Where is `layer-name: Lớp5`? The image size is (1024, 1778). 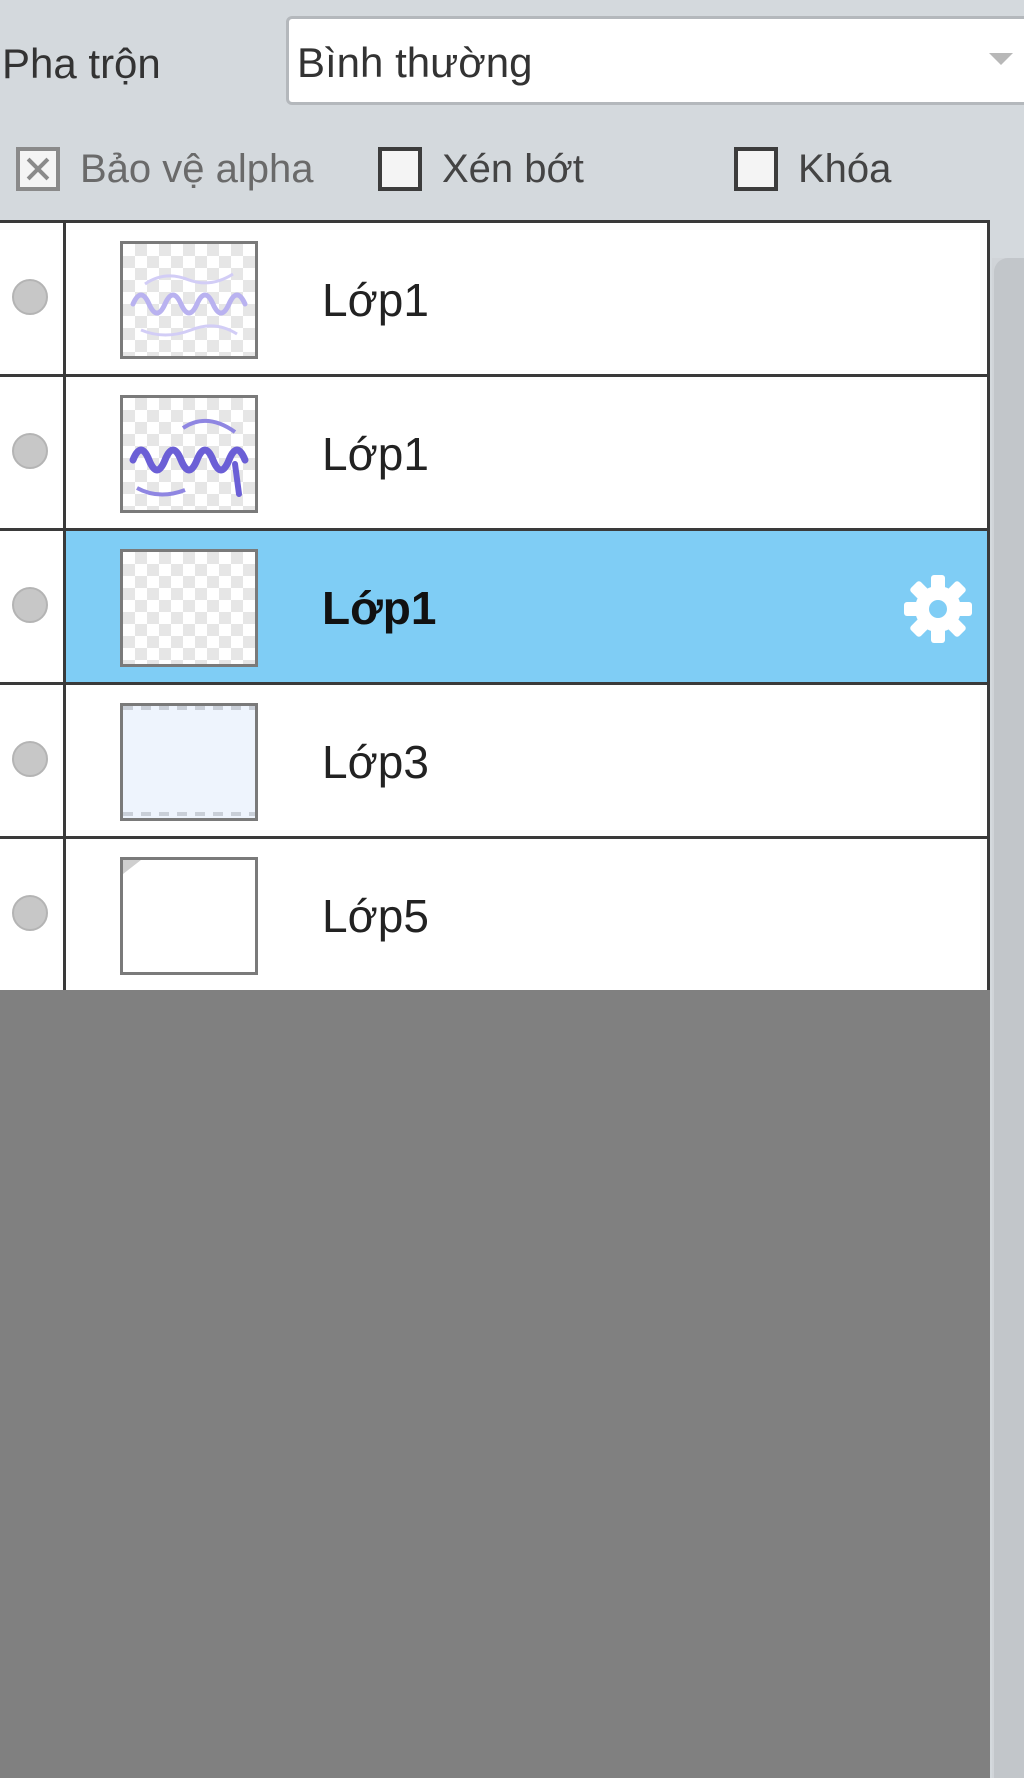 layer-name: Lớp5 is located at coordinates (375, 916).